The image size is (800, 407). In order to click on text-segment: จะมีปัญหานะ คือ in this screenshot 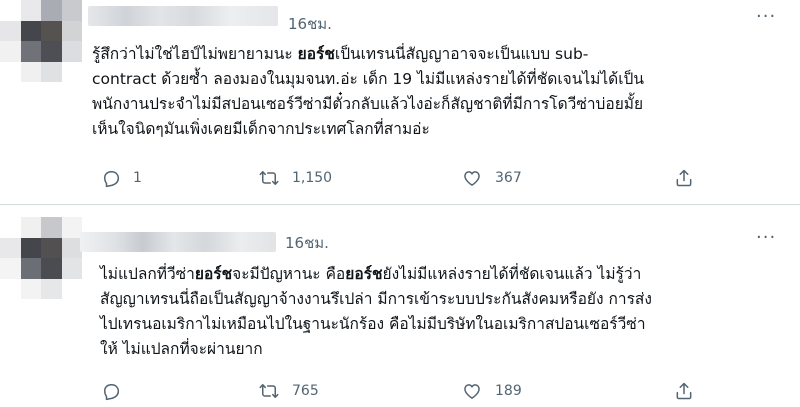, I will do `click(289, 274)`.